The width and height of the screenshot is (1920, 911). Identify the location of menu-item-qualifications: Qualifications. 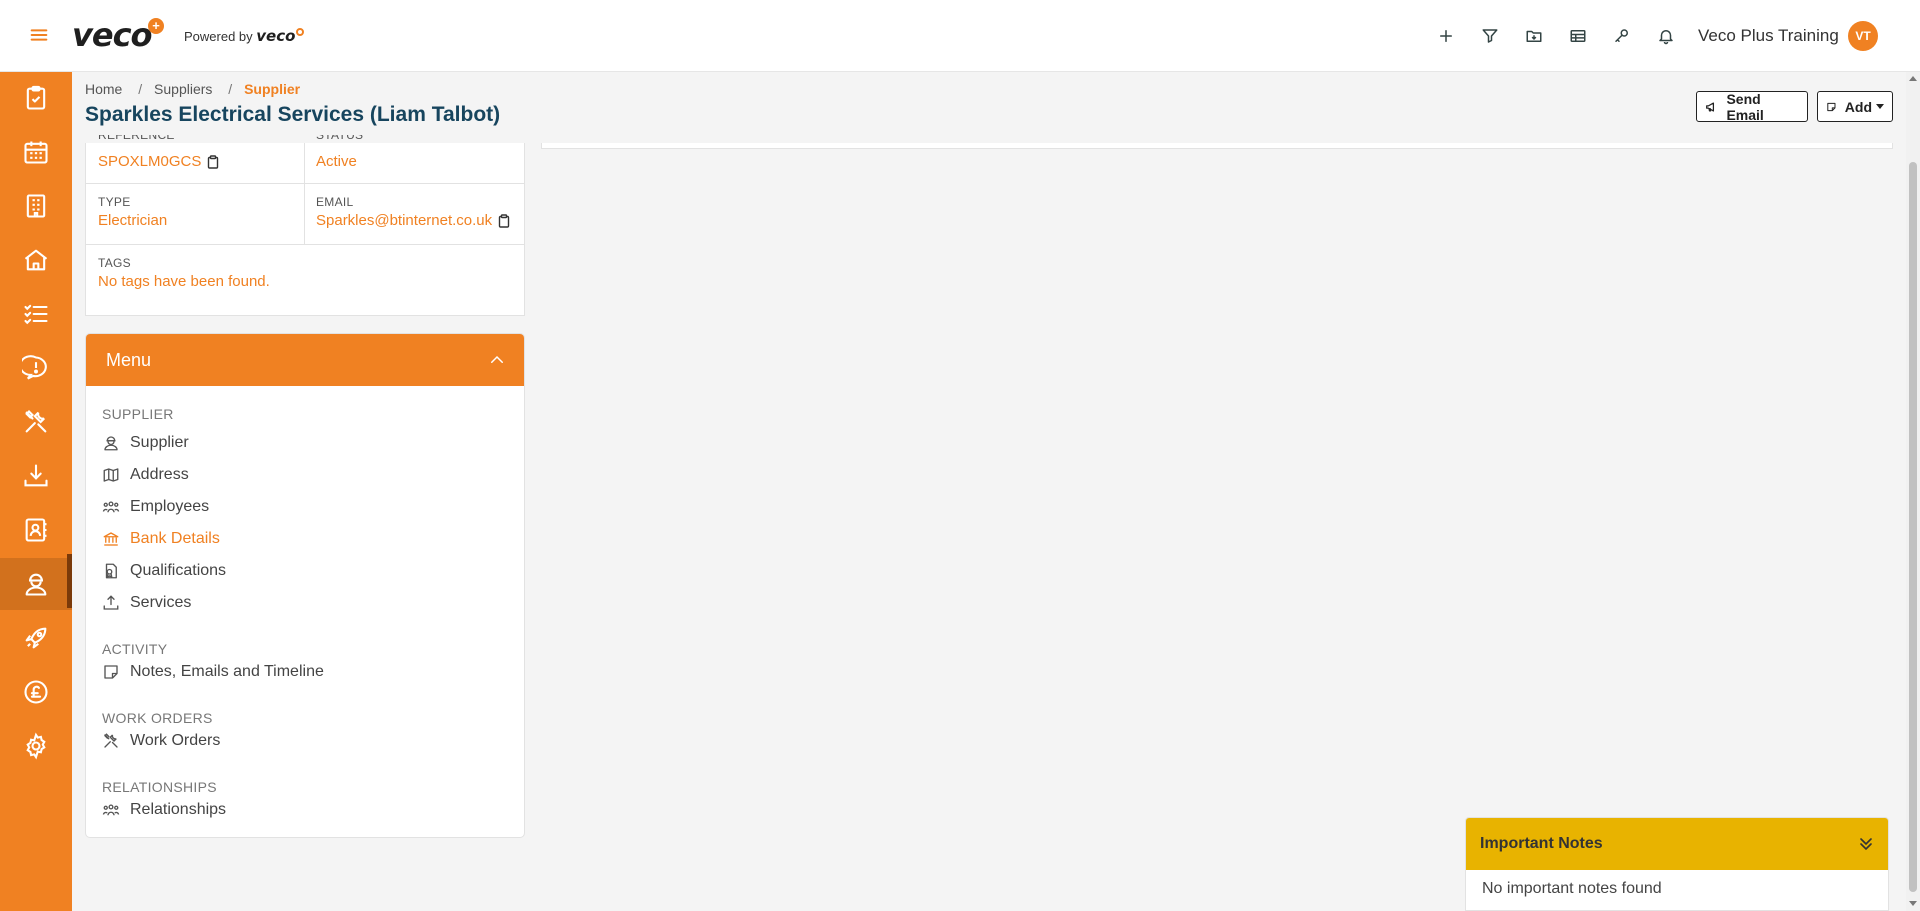
(164, 571).